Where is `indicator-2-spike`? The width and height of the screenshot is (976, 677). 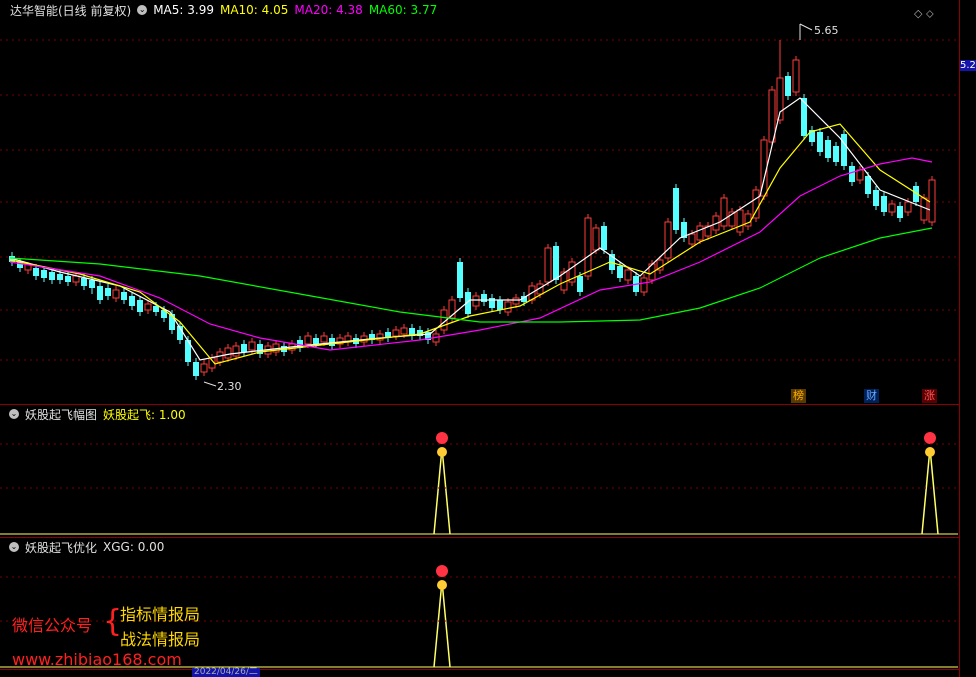 indicator-2-spike is located at coordinates (442, 624).